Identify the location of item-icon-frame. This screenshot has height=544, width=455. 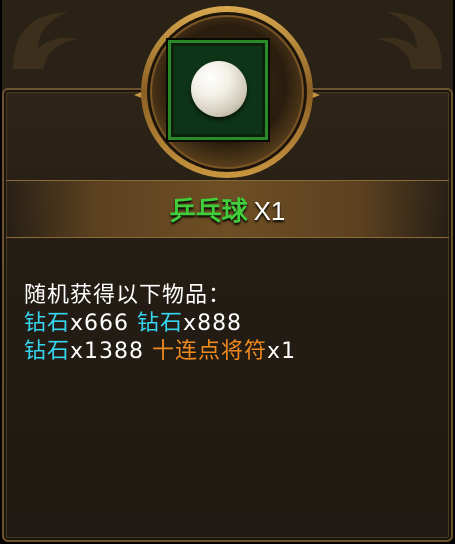
(218, 90).